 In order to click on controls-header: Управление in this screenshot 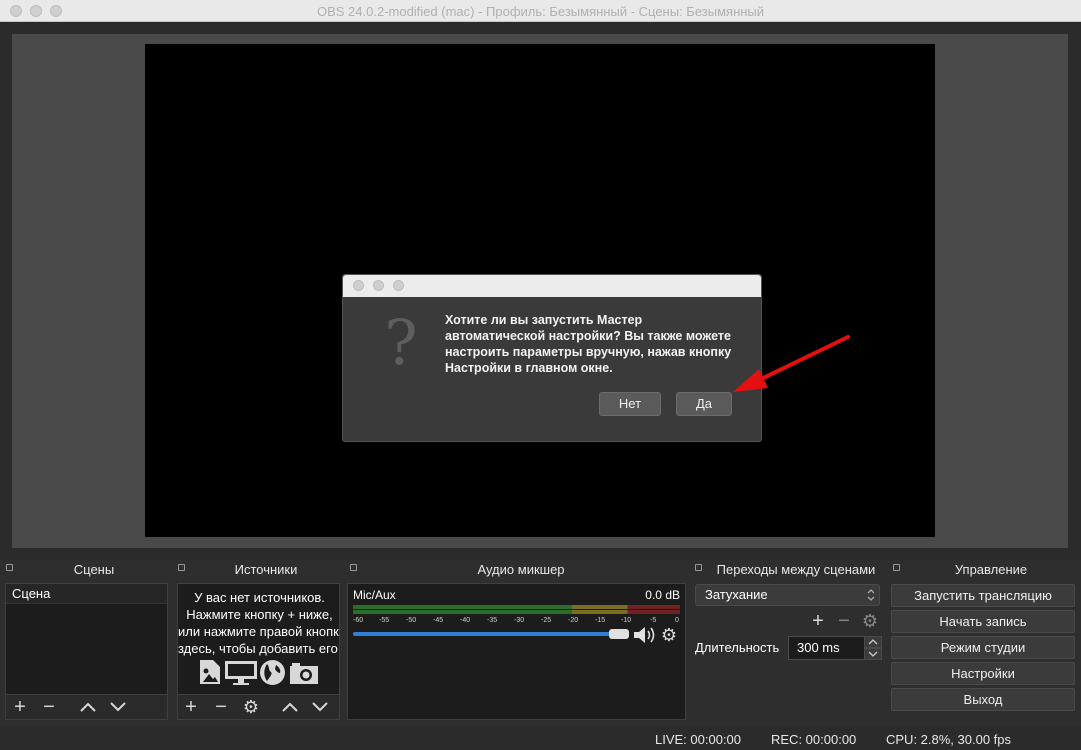, I will do `click(991, 569)`.